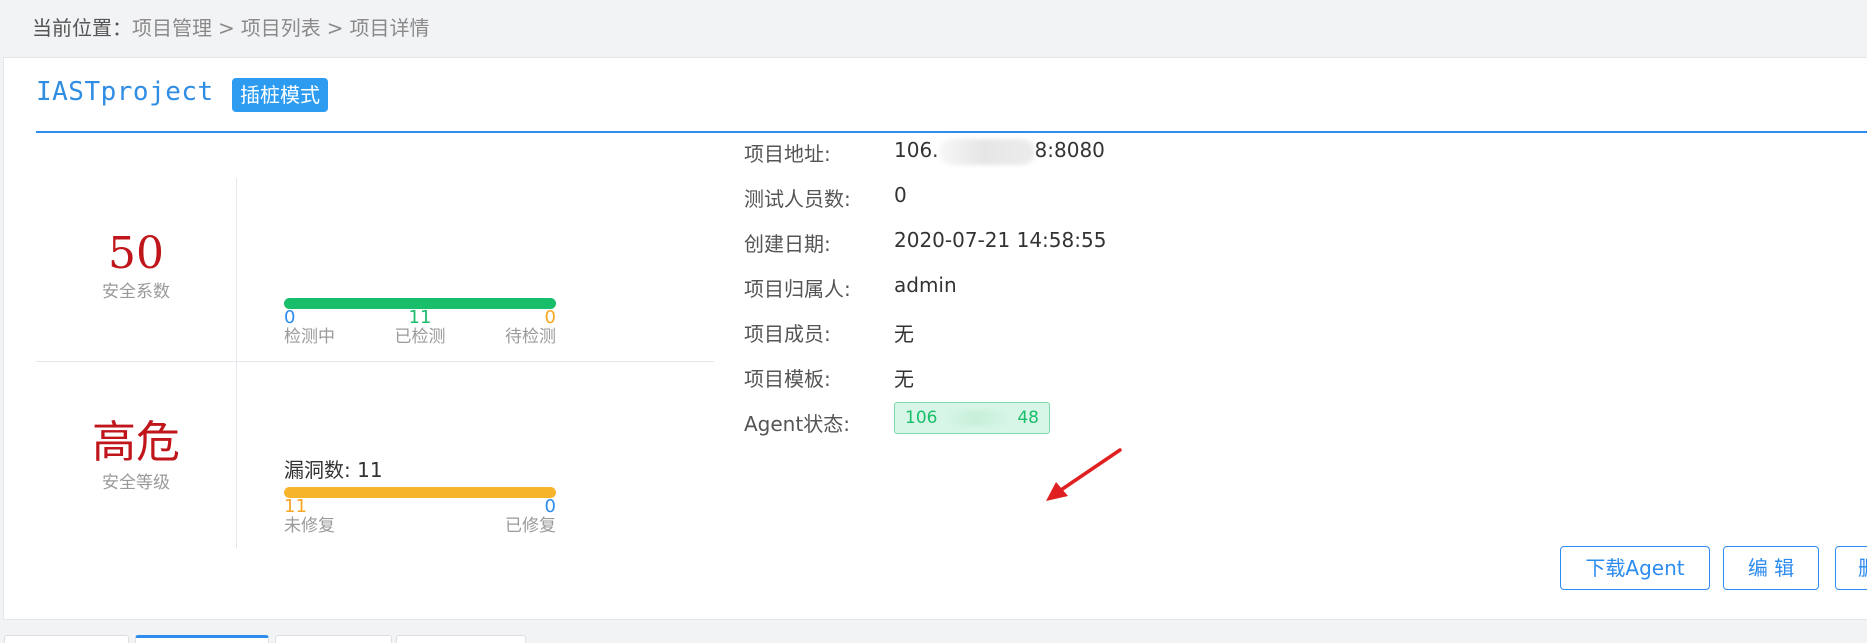 The image size is (1867, 643). Describe the element at coordinates (797, 199) in the screenshot. I see `testers-key: 测试人员数:` at that location.